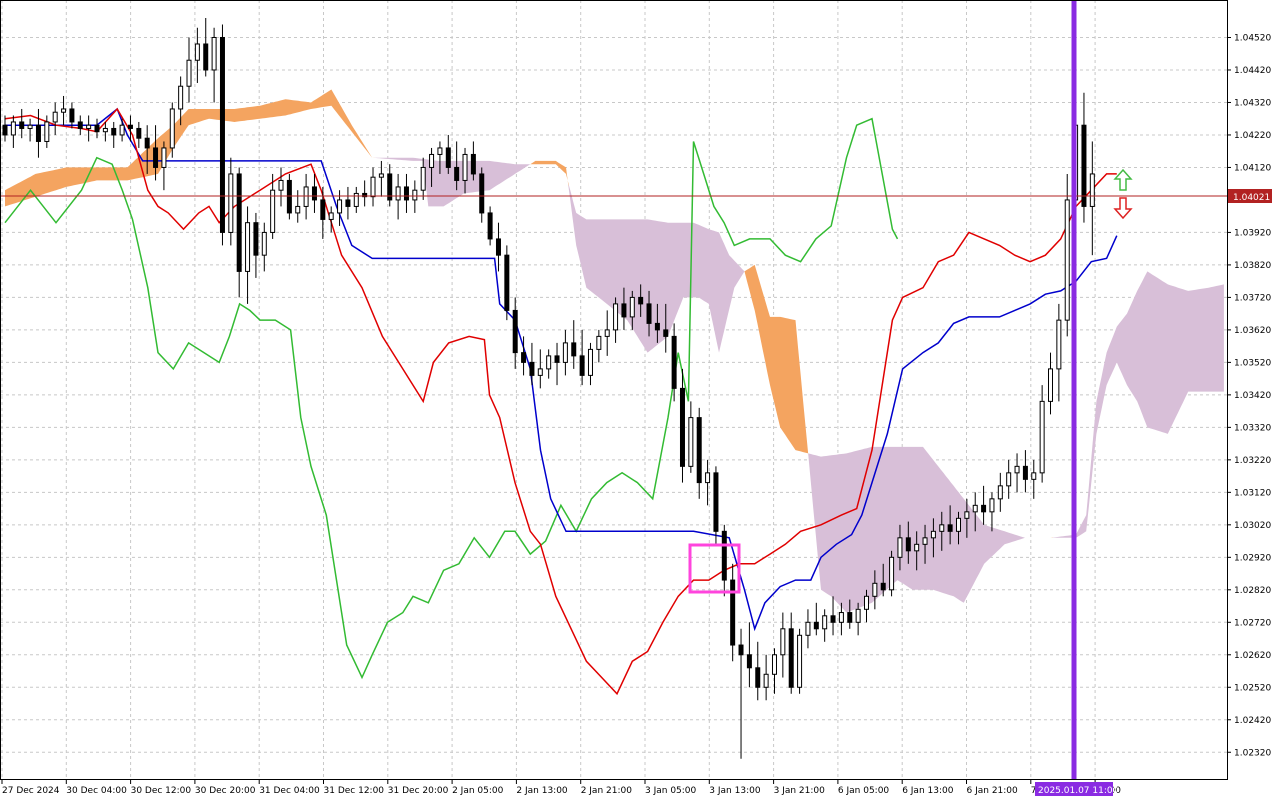 The width and height of the screenshot is (1280, 804). Describe the element at coordinates (1252, 623) in the screenshot. I see `price-tick-label: 1.02720` at that location.